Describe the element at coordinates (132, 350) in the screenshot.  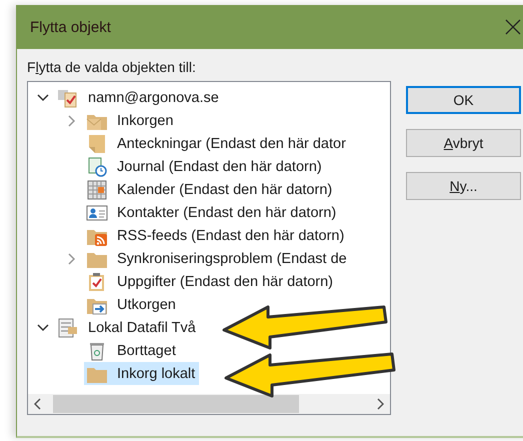
I see `tree-item: Borttaget` at that location.